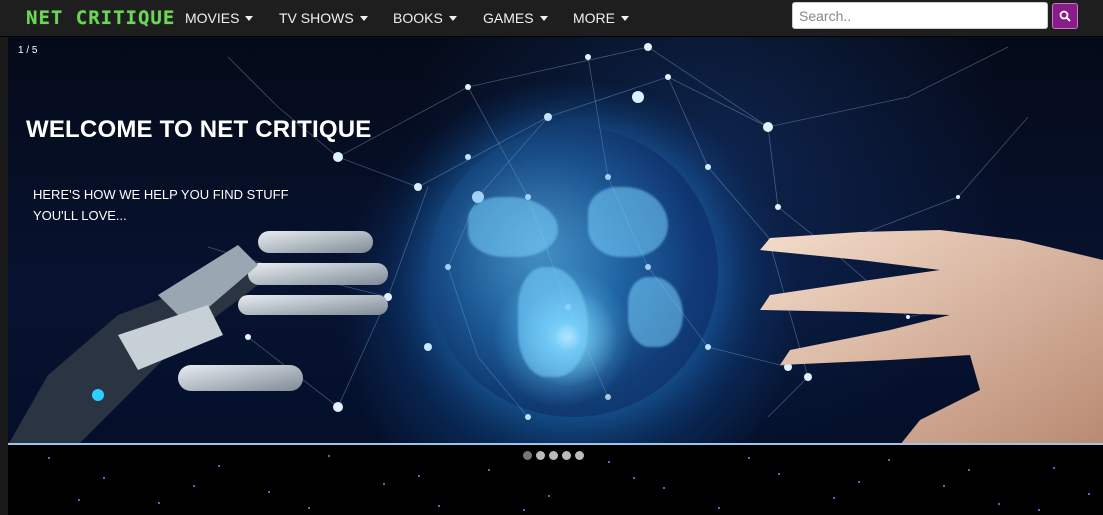 Image resolution: width=1103 pixels, height=515 pixels. I want to click on hero-title: WELCOME TO NET CRITIQUE, so click(199, 129).